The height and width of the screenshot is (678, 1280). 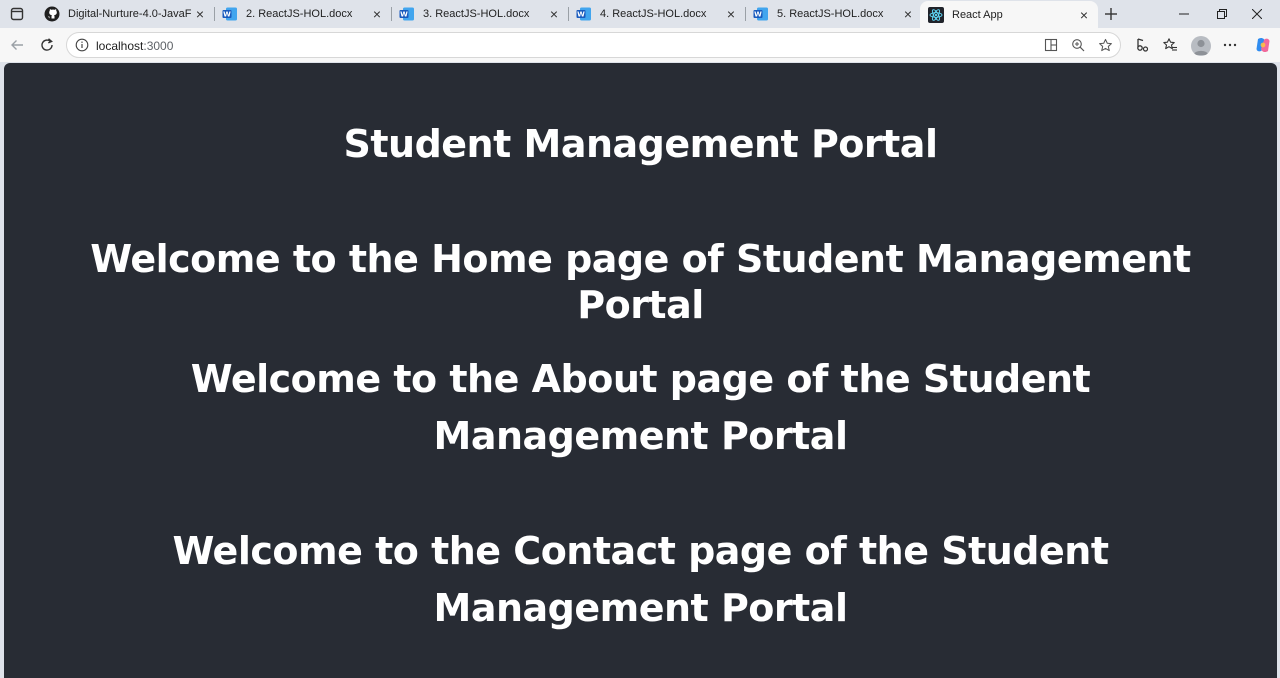 What do you see at coordinates (1170, 45) in the screenshot?
I see `favorites-icon` at bounding box center [1170, 45].